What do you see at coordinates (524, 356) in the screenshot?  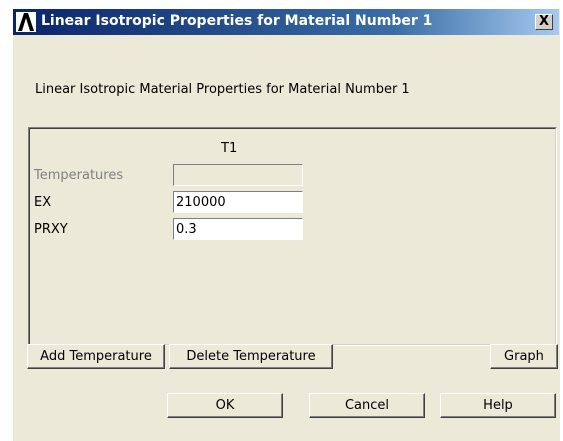 I see `graph-button: Graph` at bounding box center [524, 356].